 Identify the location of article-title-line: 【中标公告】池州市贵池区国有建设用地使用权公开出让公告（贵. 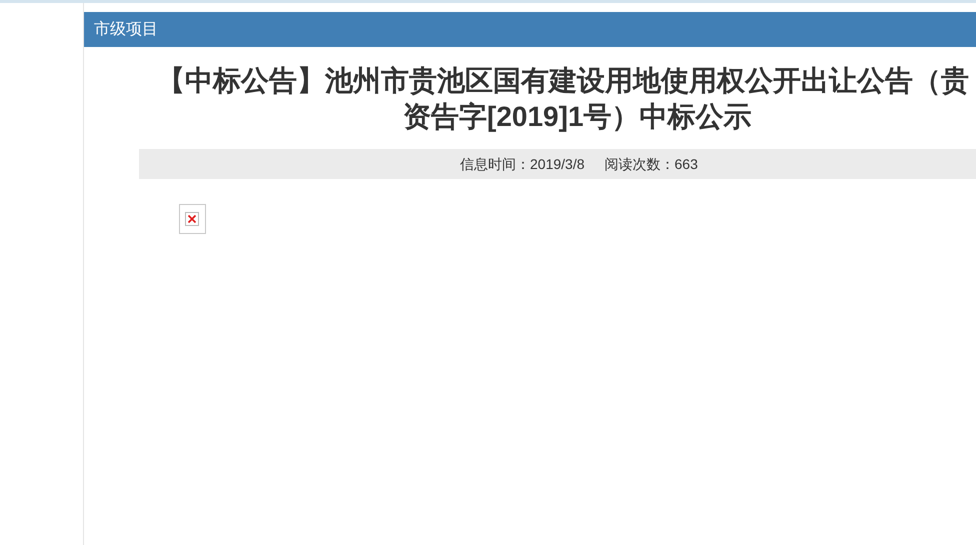
(562, 81).